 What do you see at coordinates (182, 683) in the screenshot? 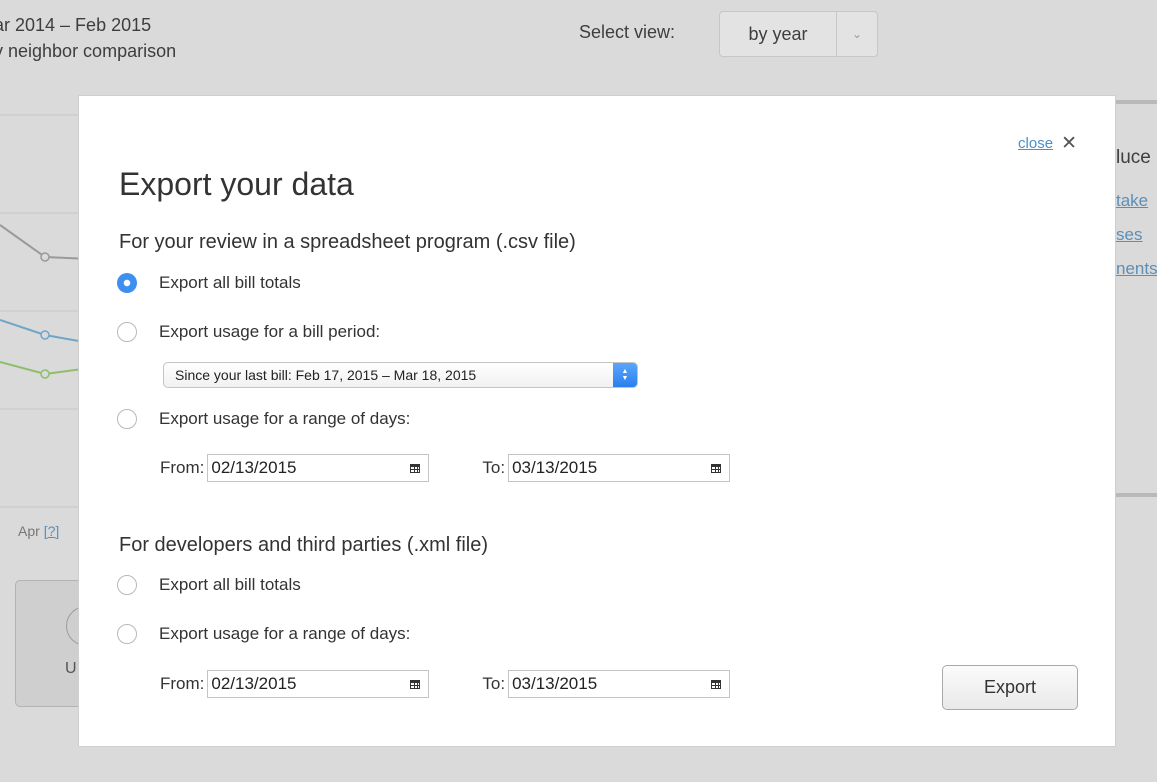
I see `xml-from-label: From:` at bounding box center [182, 683].